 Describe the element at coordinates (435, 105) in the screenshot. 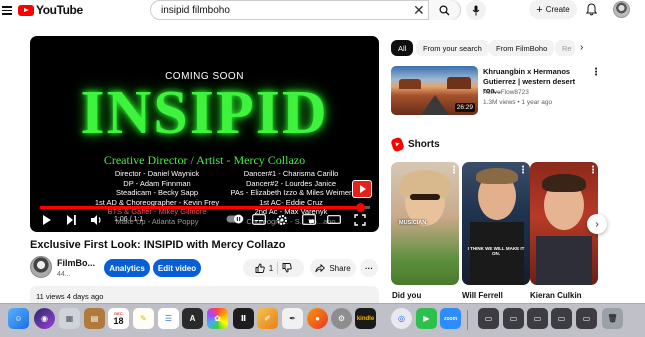

I see `thumbnail-road-shape` at that location.